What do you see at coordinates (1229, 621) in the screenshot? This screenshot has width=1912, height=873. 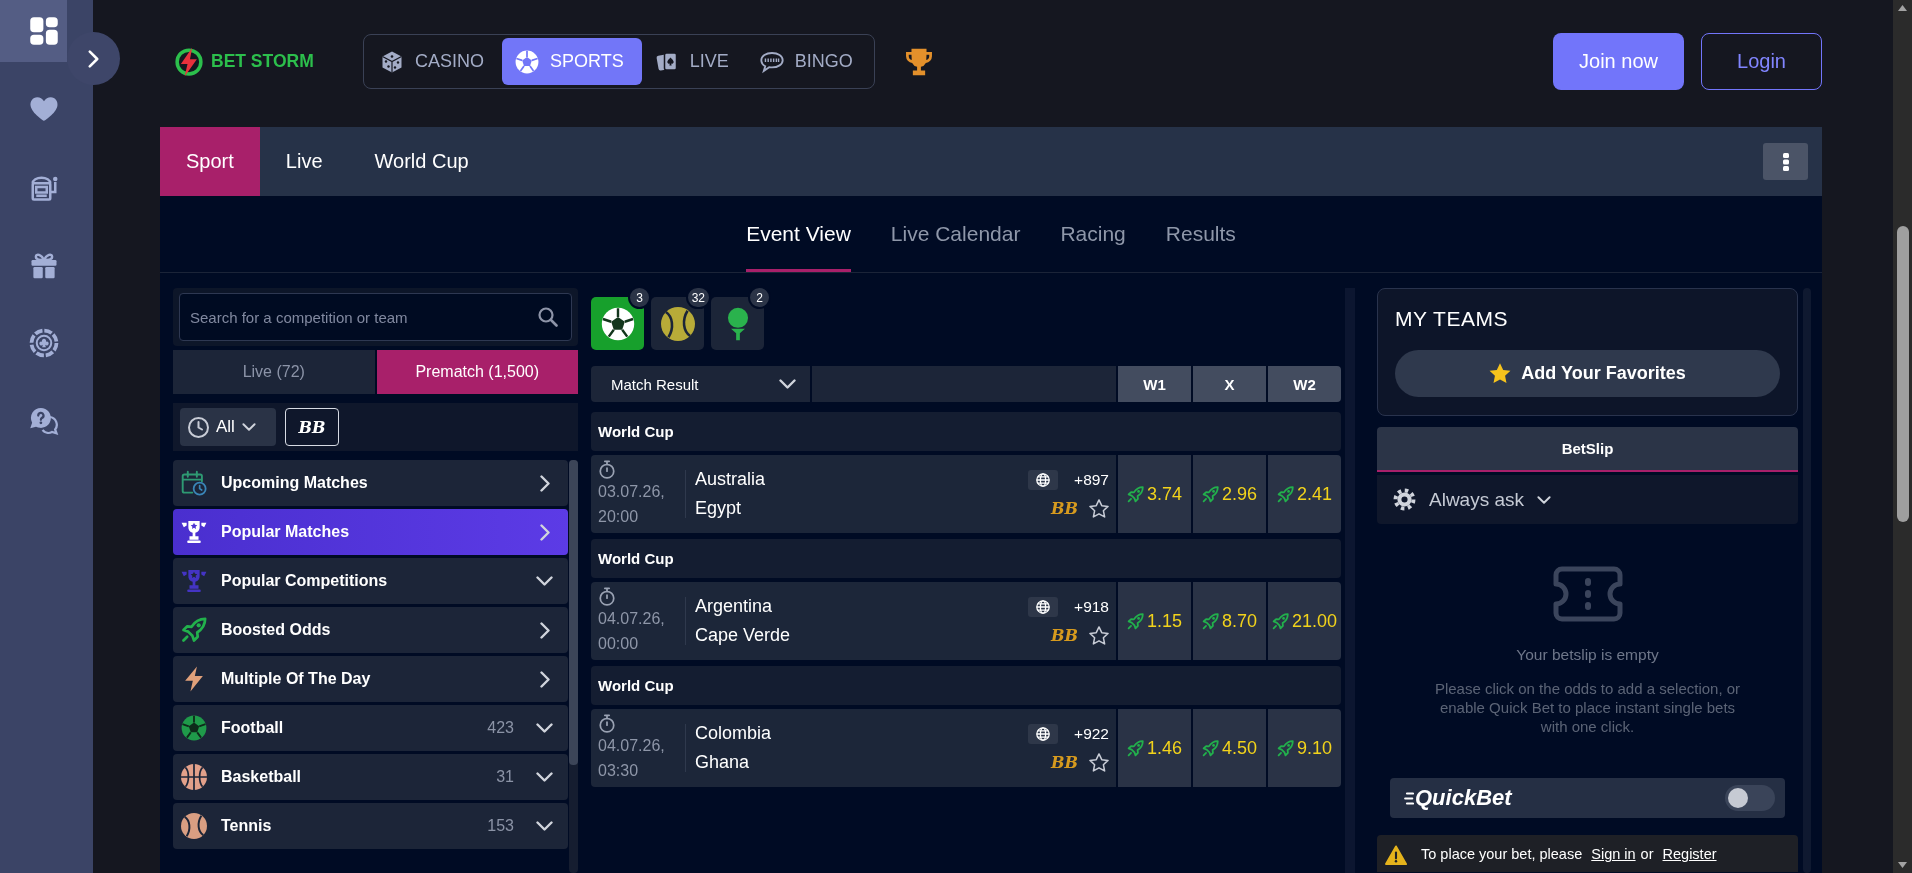 I see `odds-button: 8.70` at bounding box center [1229, 621].